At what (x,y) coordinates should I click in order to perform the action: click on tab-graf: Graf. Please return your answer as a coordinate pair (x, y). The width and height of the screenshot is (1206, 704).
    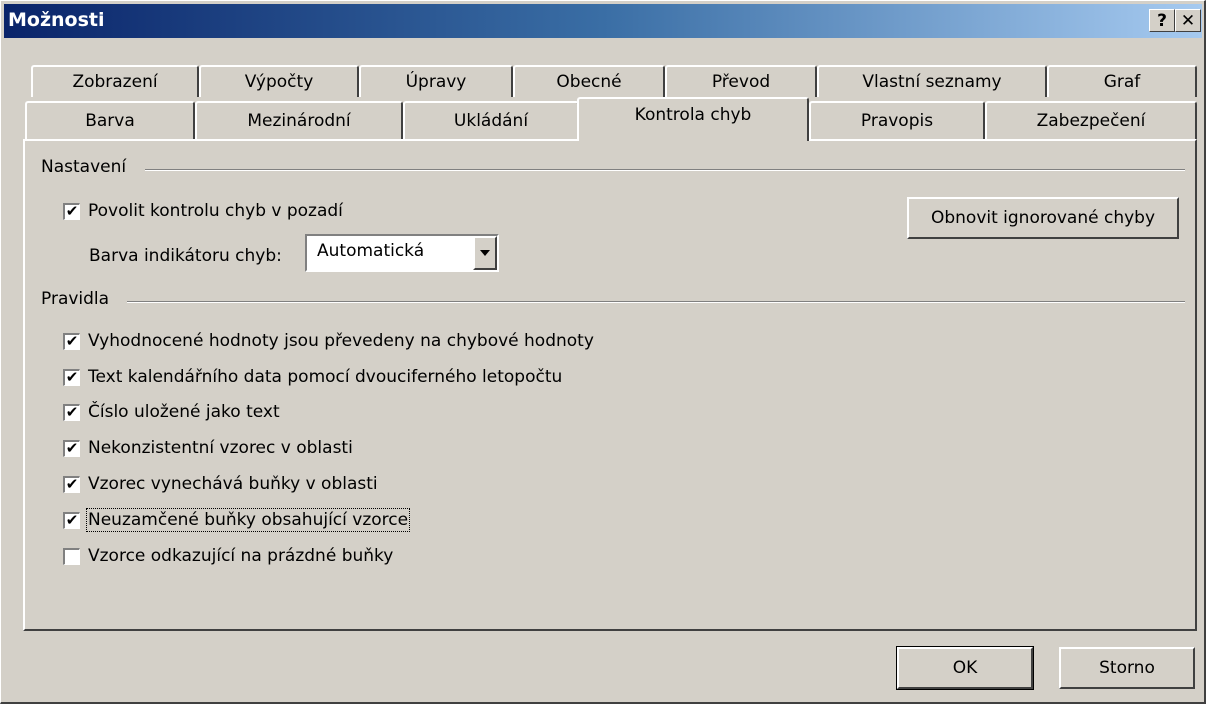
    Looking at the image, I should click on (1122, 81).